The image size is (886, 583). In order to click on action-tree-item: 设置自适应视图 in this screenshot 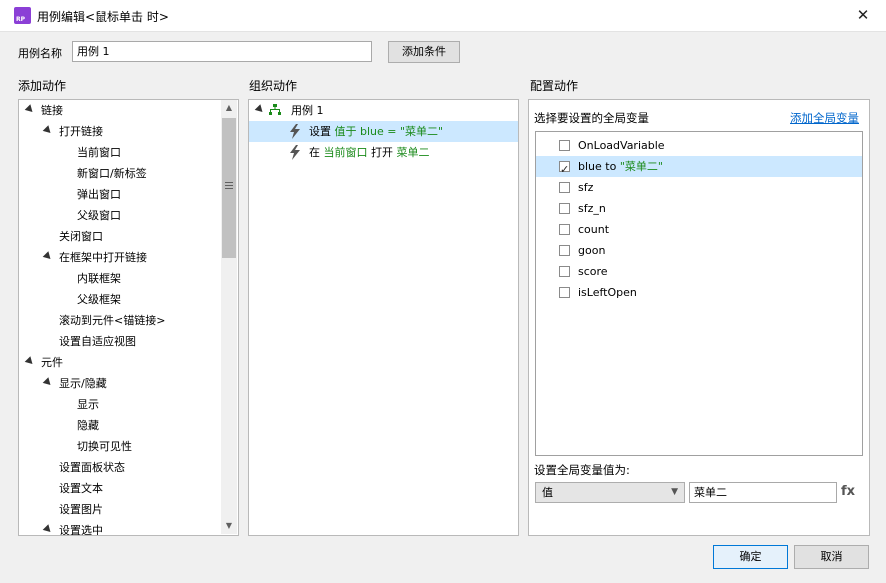, I will do `click(119, 341)`.